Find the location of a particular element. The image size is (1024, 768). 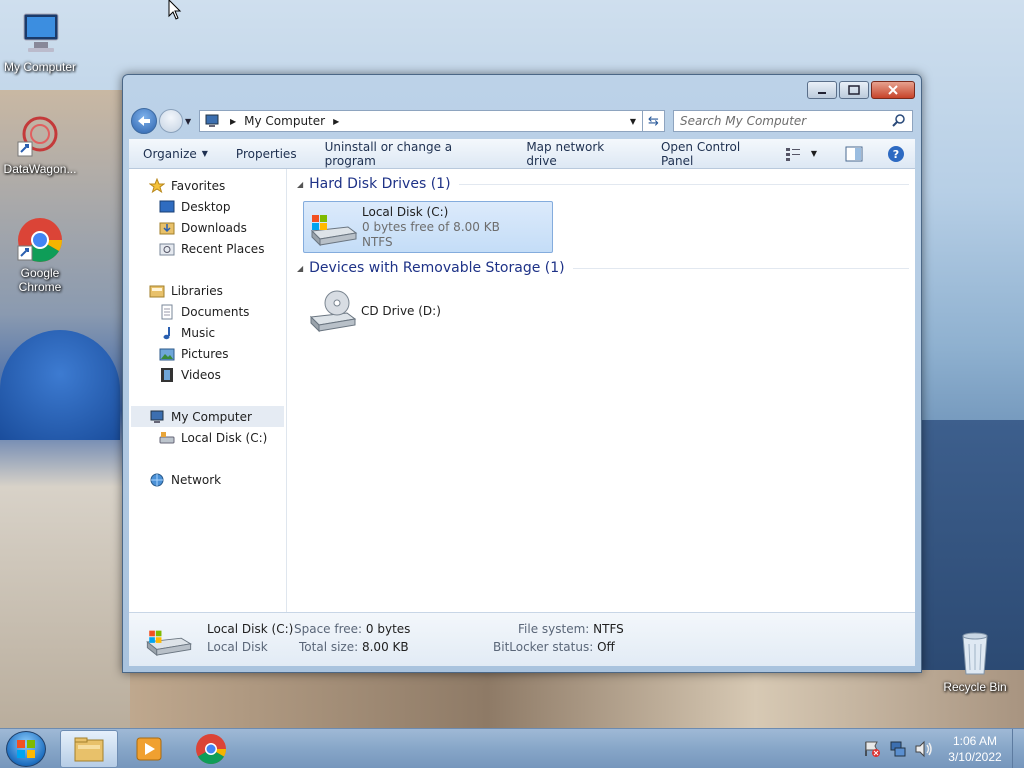

recycle-bin-icon is located at coordinates (975, 654).